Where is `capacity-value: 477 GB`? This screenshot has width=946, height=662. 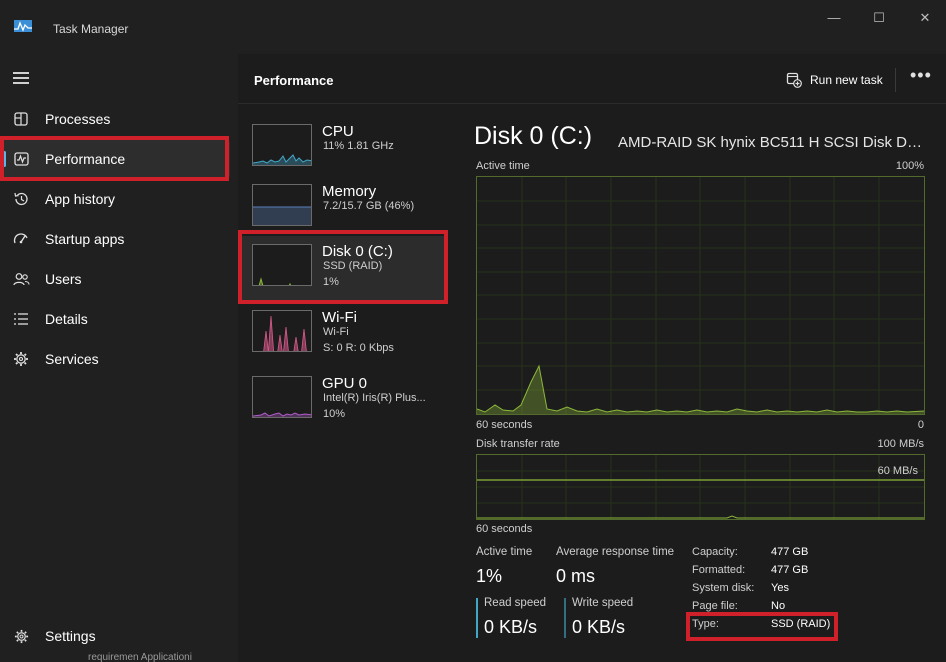
capacity-value: 477 GB is located at coordinates (790, 552).